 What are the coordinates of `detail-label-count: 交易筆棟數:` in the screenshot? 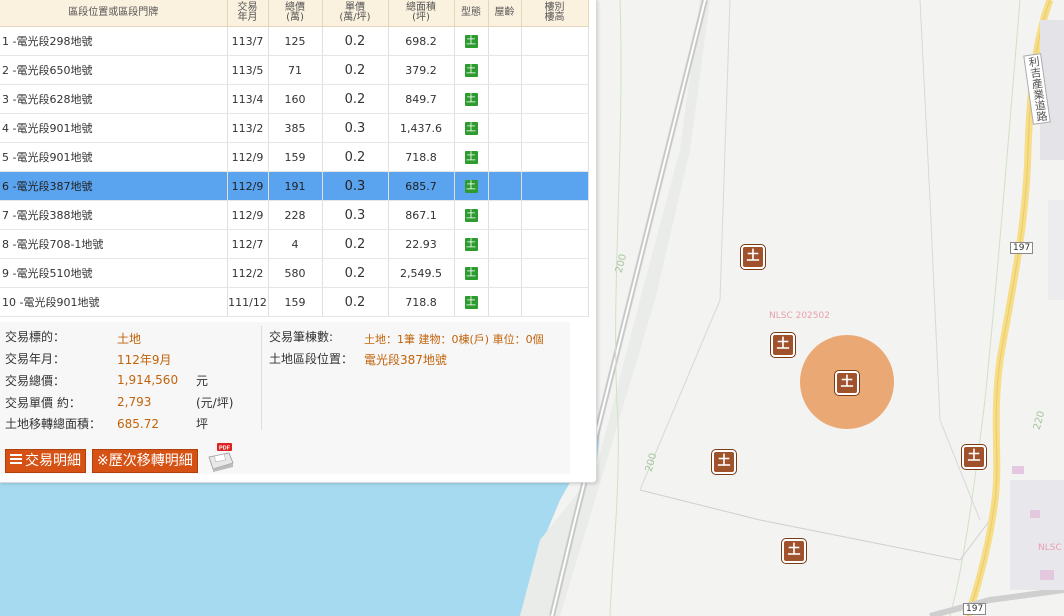 It's located at (301, 337).